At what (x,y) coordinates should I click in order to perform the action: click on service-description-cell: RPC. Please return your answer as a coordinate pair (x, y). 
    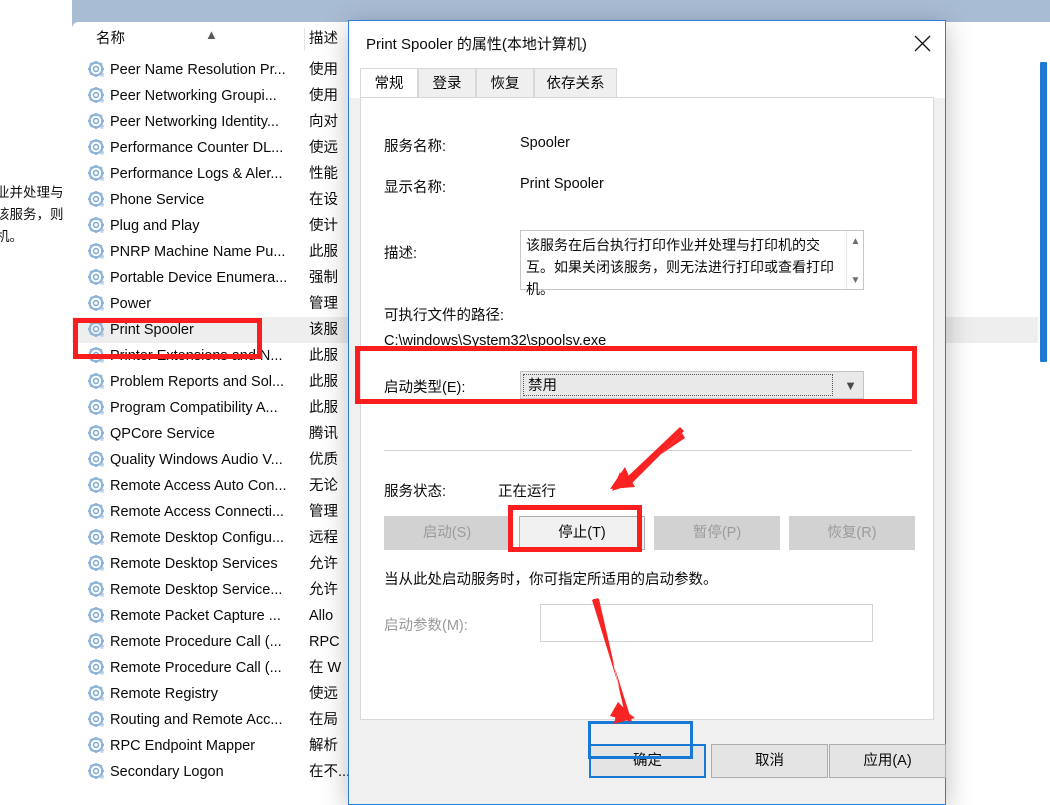
    Looking at the image, I should click on (324, 642).